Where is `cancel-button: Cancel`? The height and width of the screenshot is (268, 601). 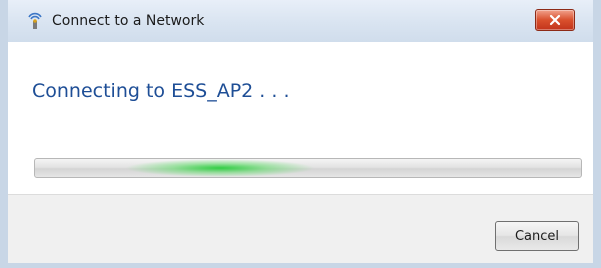 cancel-button: Cancel is located at coordinates (537, 236).